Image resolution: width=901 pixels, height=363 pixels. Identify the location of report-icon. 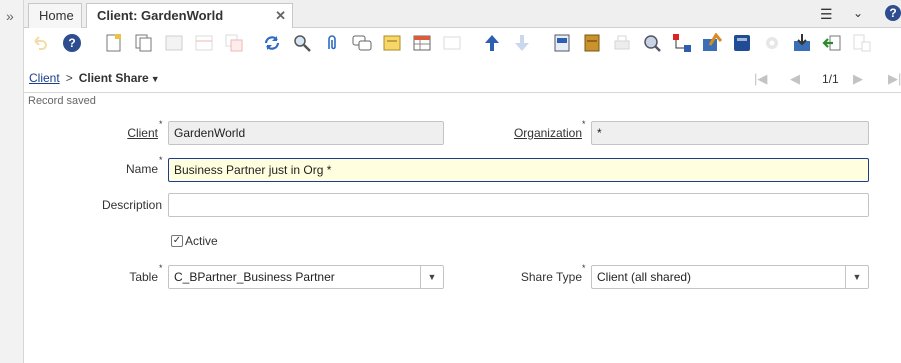
(562, 43).